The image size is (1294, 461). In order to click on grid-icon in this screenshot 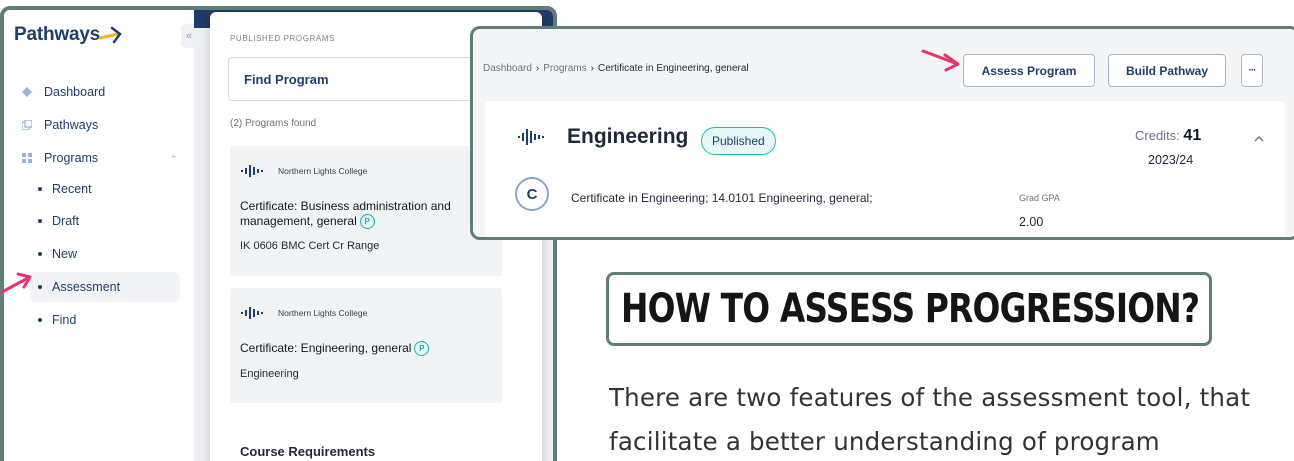, I will do `click(27, 158)`.